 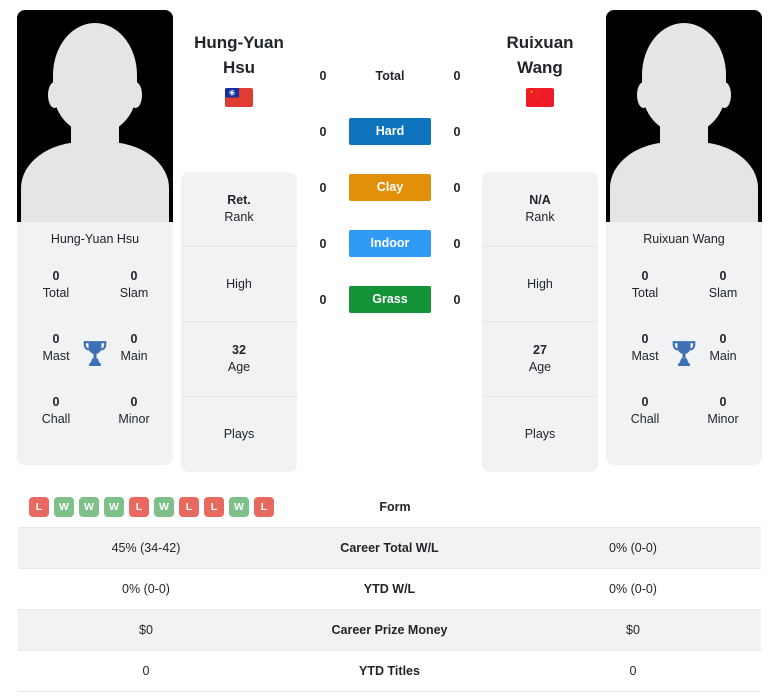 What do you see at coordinates (390, 243) in the screenshot?
I see `h2h-surface-badge-indoor: Indoor` at bounding box center [390, 243].